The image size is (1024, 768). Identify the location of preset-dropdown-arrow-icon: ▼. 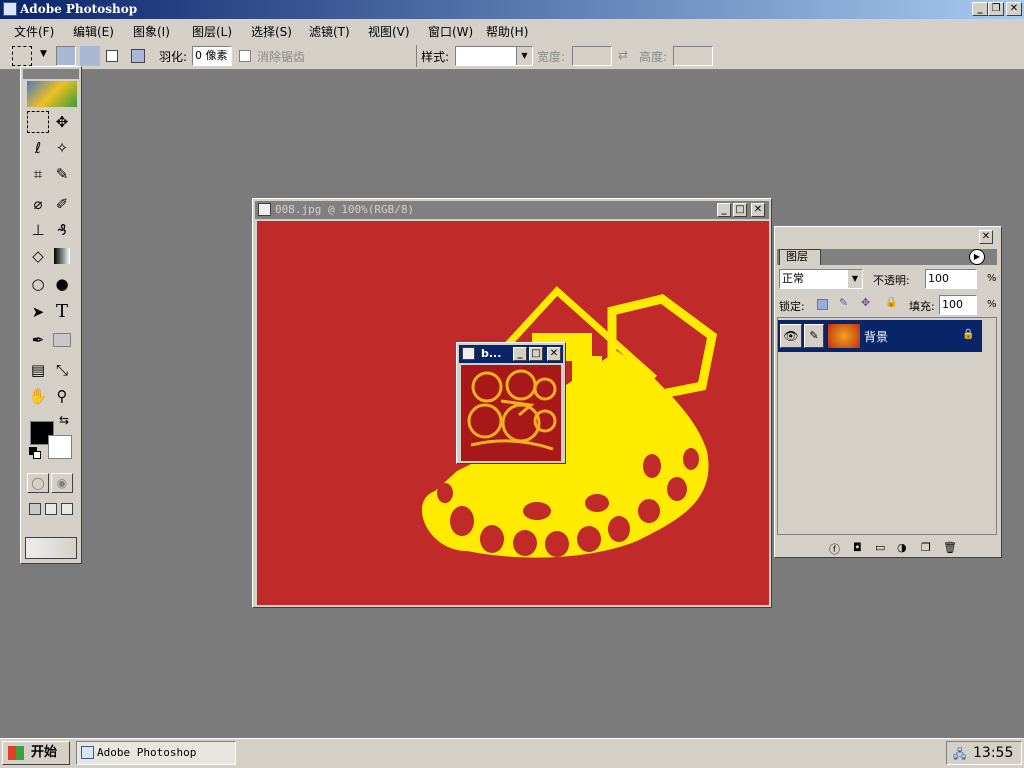
(43, 54).